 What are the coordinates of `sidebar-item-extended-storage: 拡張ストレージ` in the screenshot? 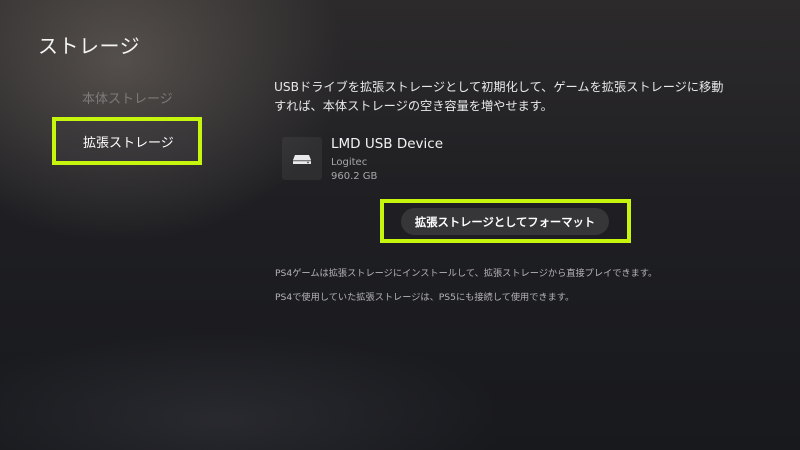 It's located at (127, 141).